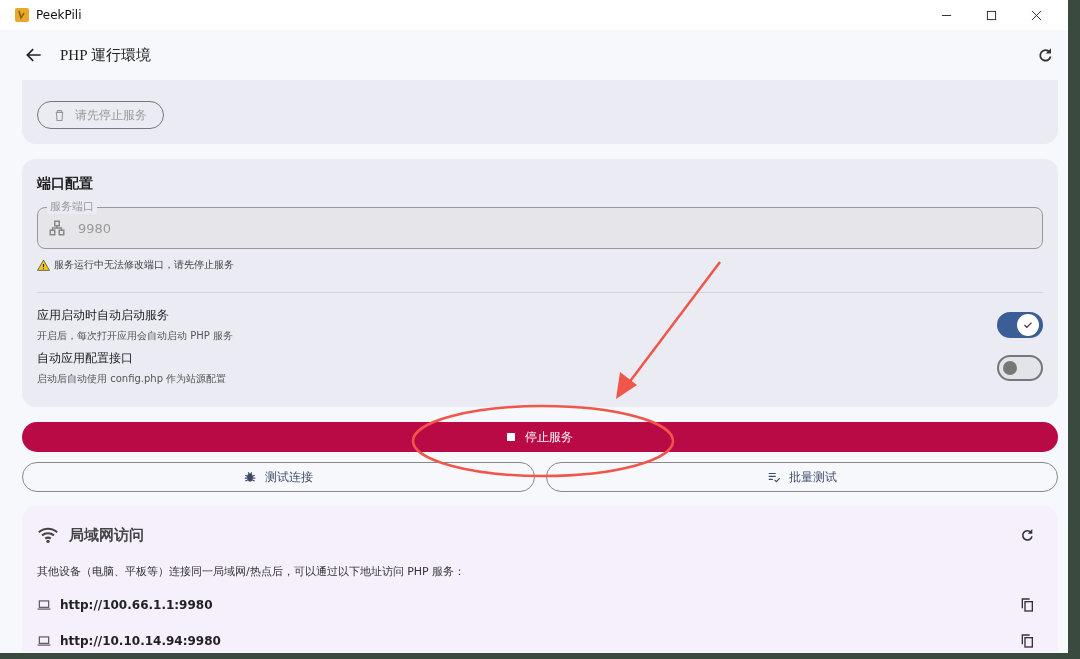 The height and width of the screenshot is (659, 1080). Describe the element at coordinates (773, 477) in the screenshot. I see `list-check-icon` at that location.